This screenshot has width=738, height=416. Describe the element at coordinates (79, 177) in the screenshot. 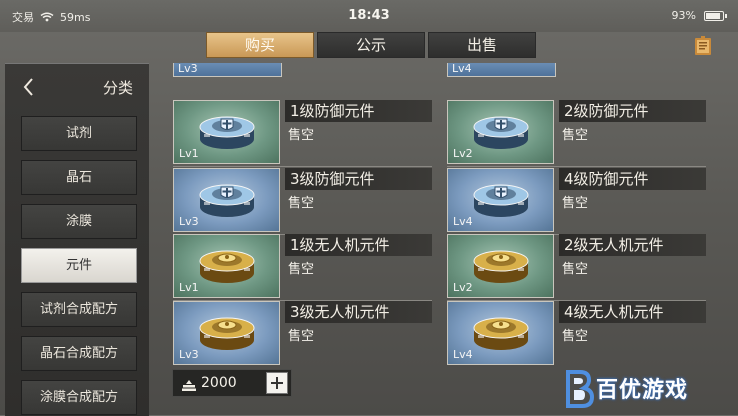

I see `sidebar-item-crystal: 晶石` at that location.